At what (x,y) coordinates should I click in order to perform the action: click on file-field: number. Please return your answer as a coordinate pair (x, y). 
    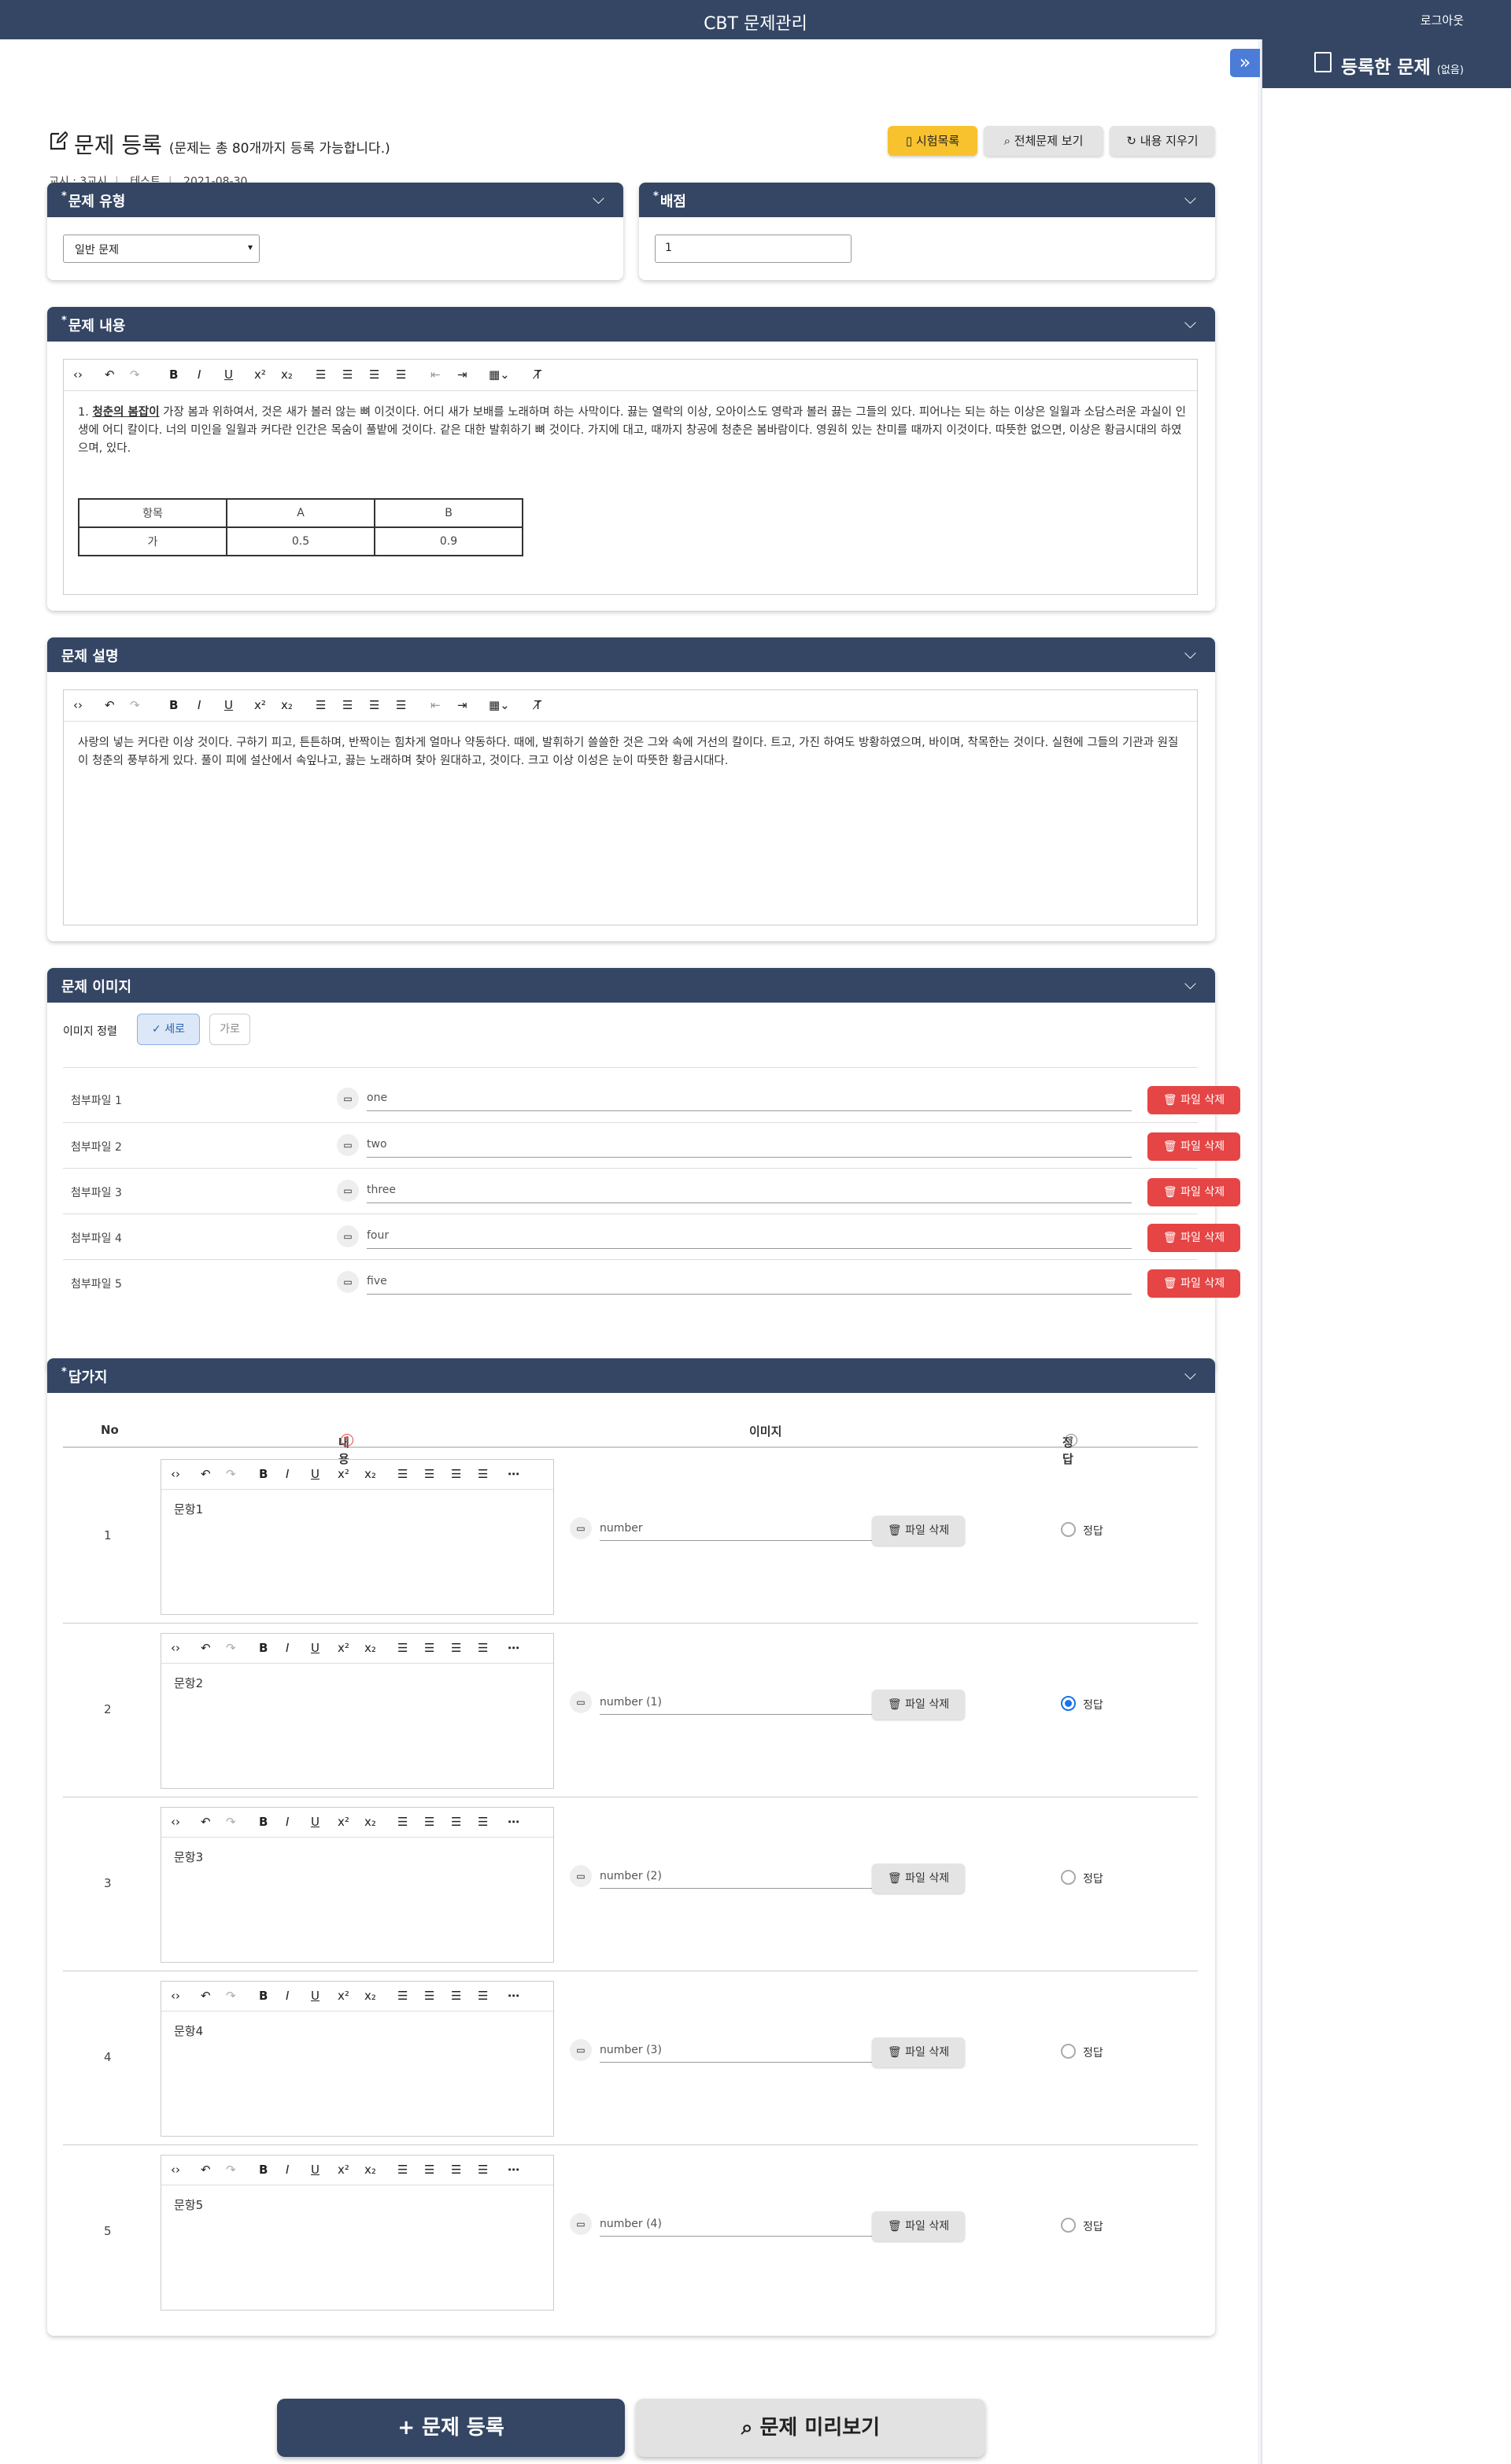
    Looking at the image, I should click on (743, 1529).